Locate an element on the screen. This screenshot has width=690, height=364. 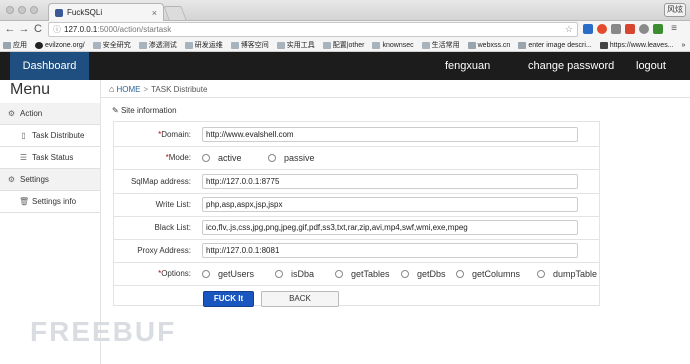
option-dumptable-radio: dumpTable is located at coordinates (567, 274).